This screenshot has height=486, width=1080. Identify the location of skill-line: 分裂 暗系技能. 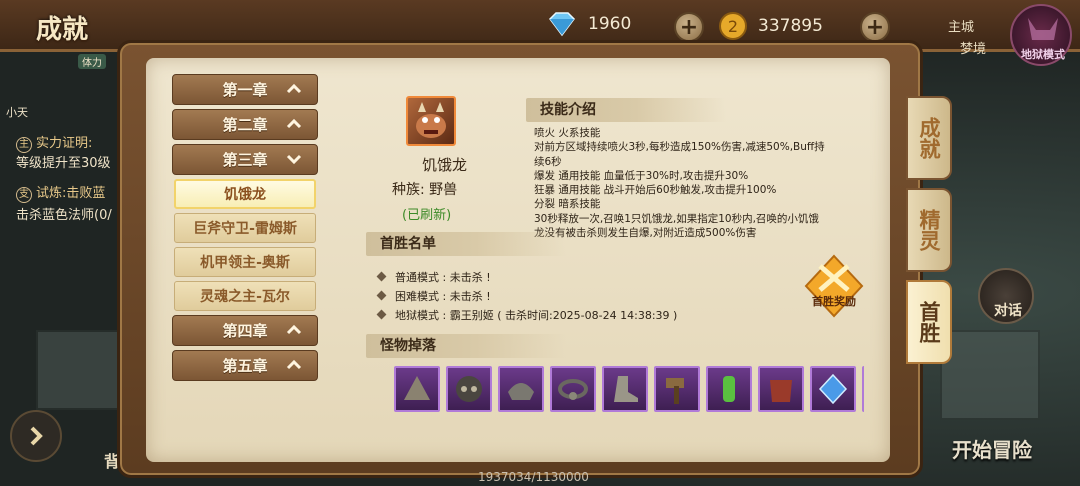
(567, 204).